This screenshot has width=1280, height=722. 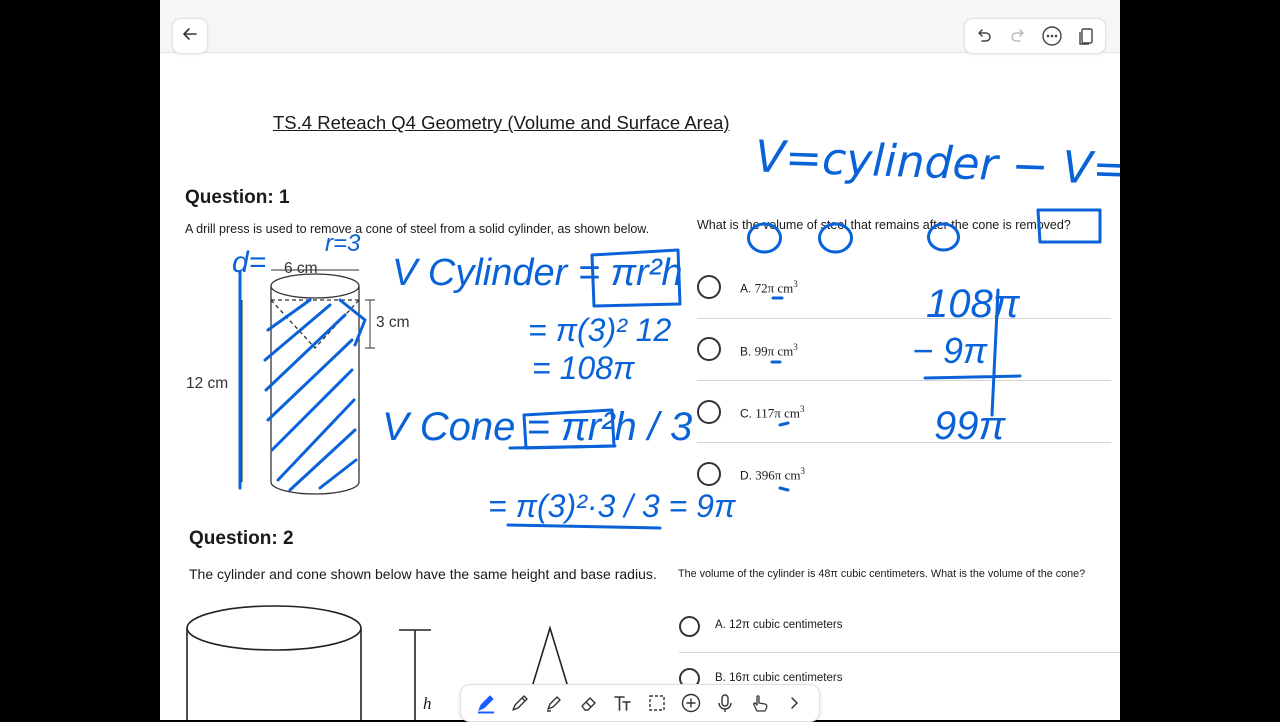 What do you see at coordinates (308, 382) in the screenshot?
I see `cylinder-cone-figure` at bounding box center [308, 382].